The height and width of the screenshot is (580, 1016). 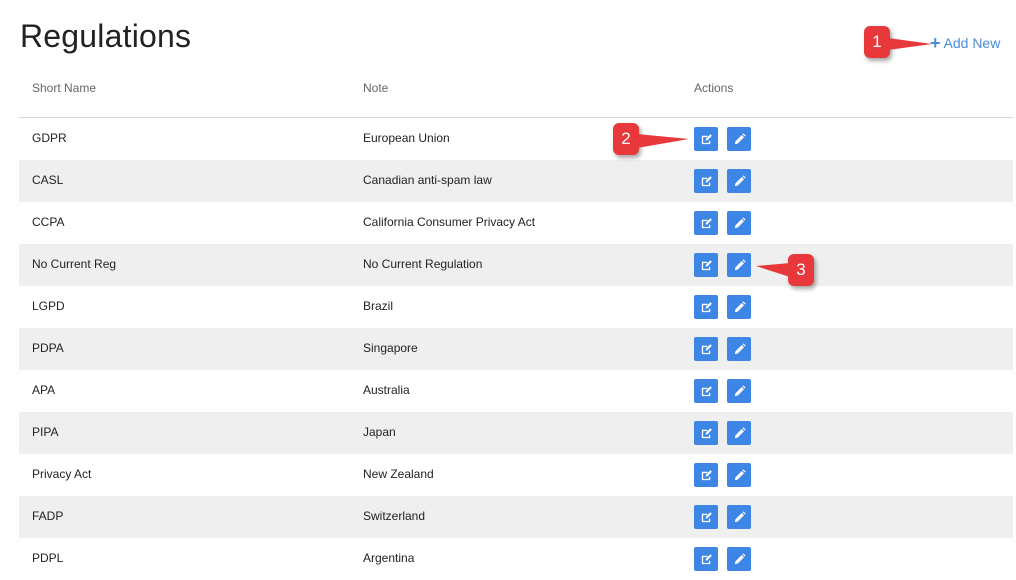 What do you see at coordinates (406, 138) in the screenshot?
I see `note-cell: European Union` at bounding box center [406, 138].